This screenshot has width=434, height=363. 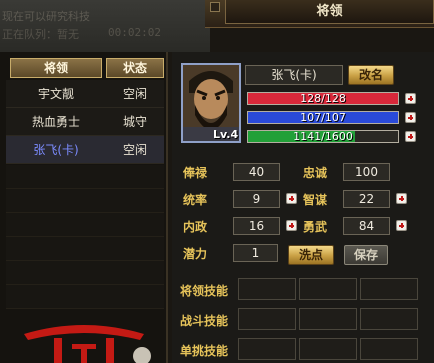 What do you see at coordinates (204, 291) in the screenshot?
I see `leader-skill-label: 将领技能` at bounding box center [204, 291].